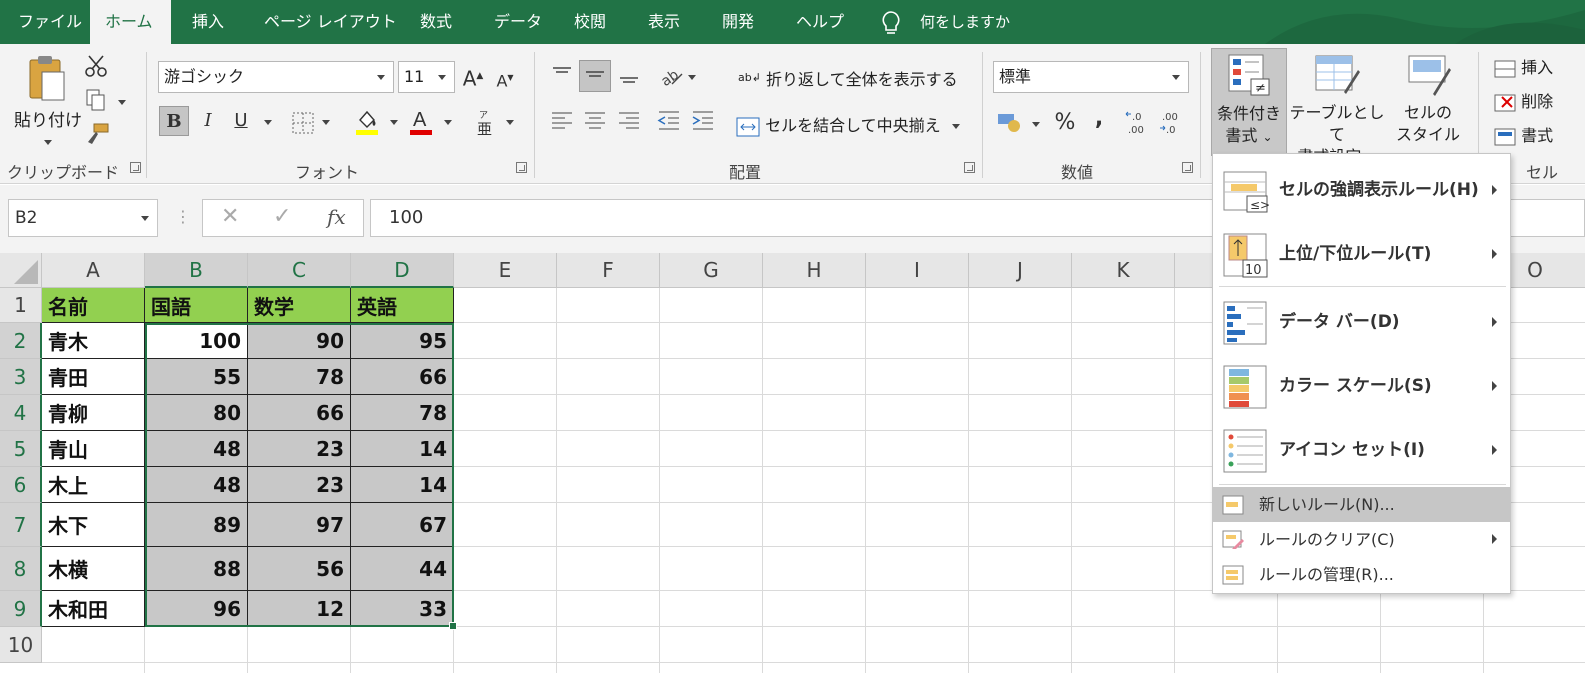 The height and width of the screenshot is (673, 1585). What do you see at coordinates (629, 121) in the screenshot?
I see `align-right-icon` at bounding box center [629, 121].